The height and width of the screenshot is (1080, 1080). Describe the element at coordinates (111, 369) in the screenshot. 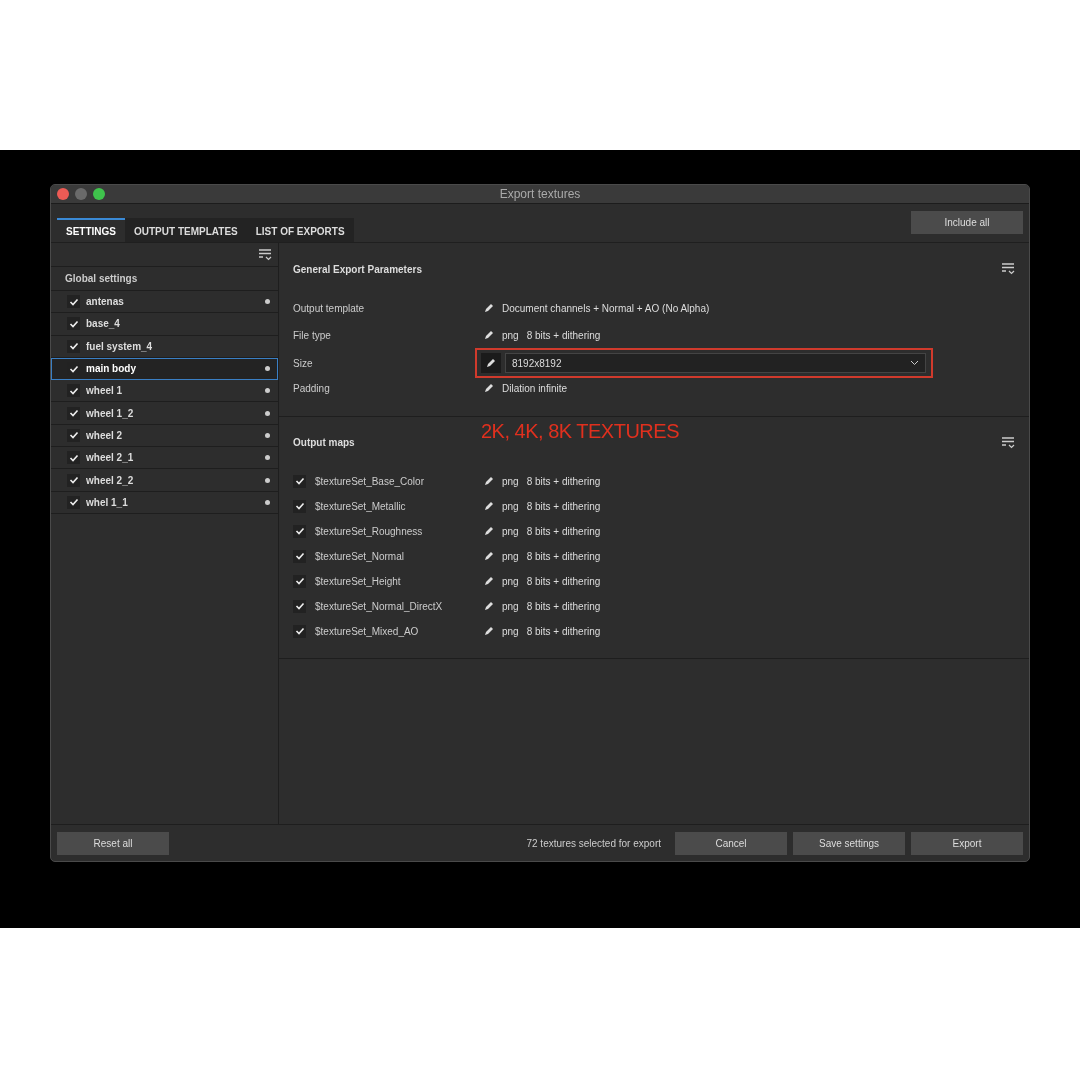

I see `texture-set-name: main body` at that location.